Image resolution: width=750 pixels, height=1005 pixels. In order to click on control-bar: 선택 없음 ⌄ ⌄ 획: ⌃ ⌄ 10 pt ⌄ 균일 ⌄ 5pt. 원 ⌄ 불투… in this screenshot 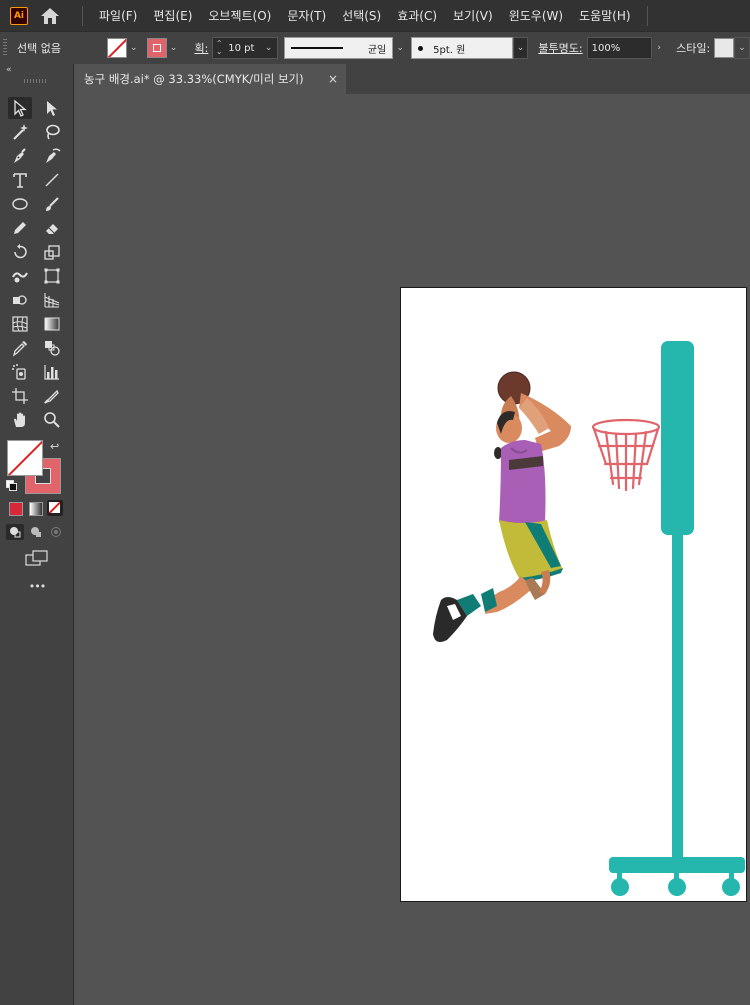, I will do `click(375, 48)`.